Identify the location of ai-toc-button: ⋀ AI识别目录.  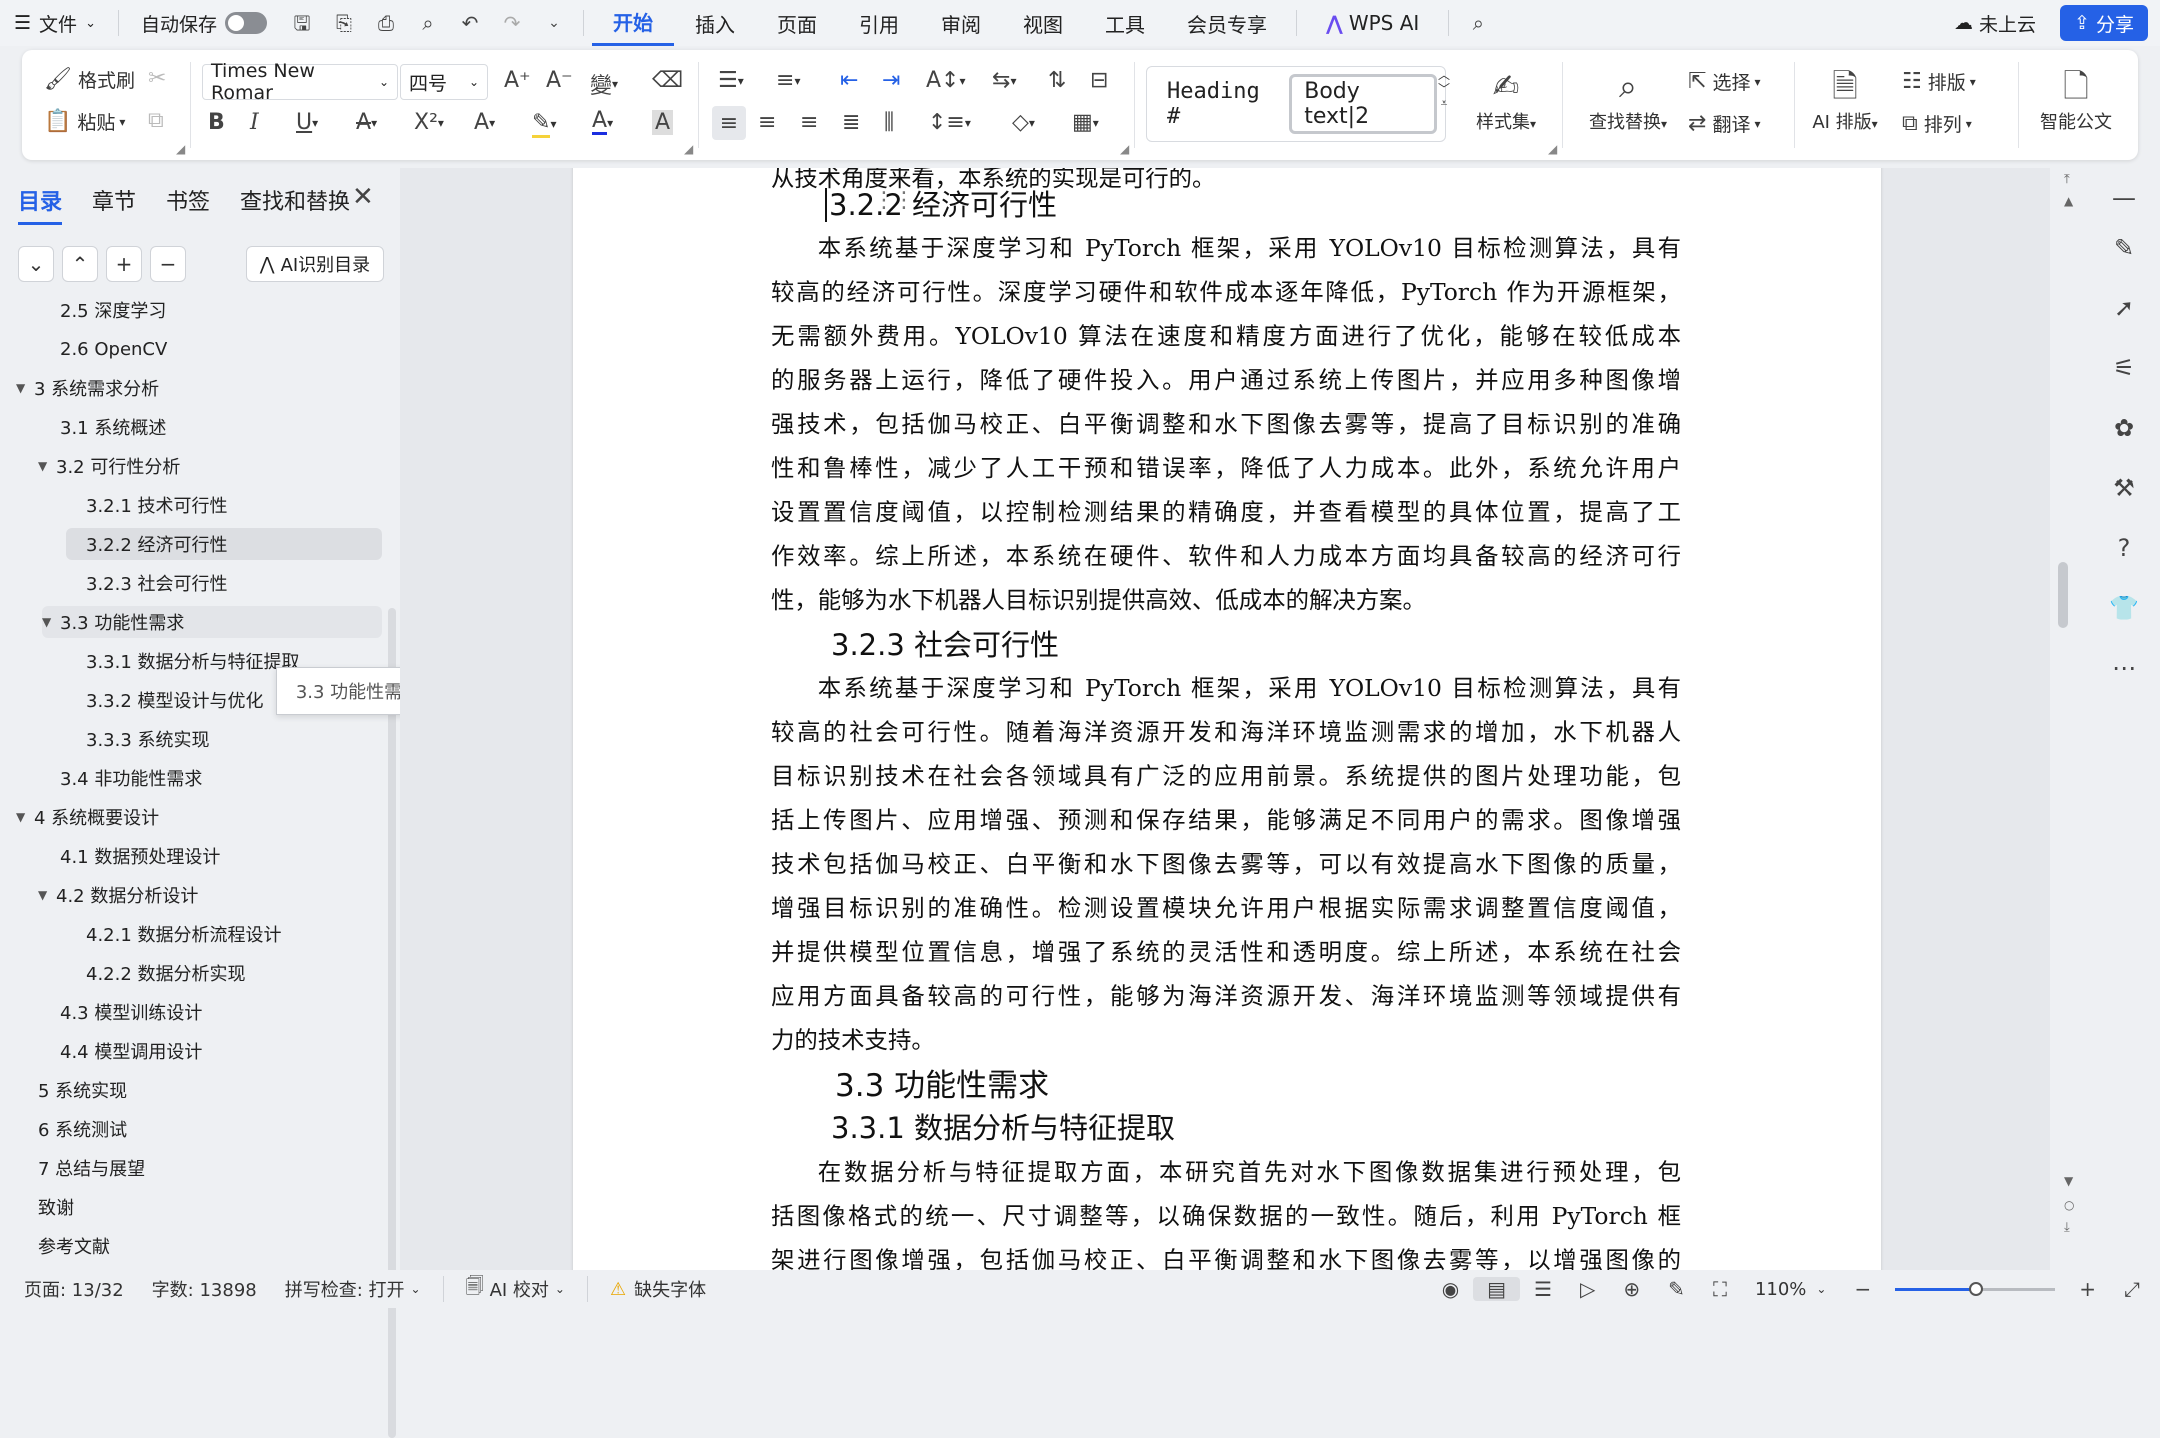
(315, 264).